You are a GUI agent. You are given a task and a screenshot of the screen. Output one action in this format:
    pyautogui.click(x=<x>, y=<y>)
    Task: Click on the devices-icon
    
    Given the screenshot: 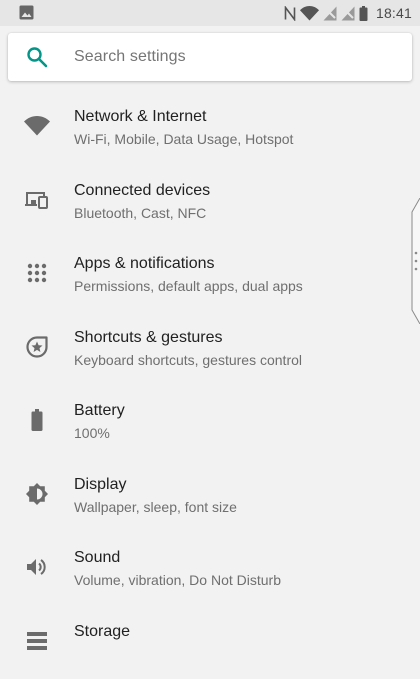 What is the action you would take?
    pyautogui.click(x=37, y=200)
    